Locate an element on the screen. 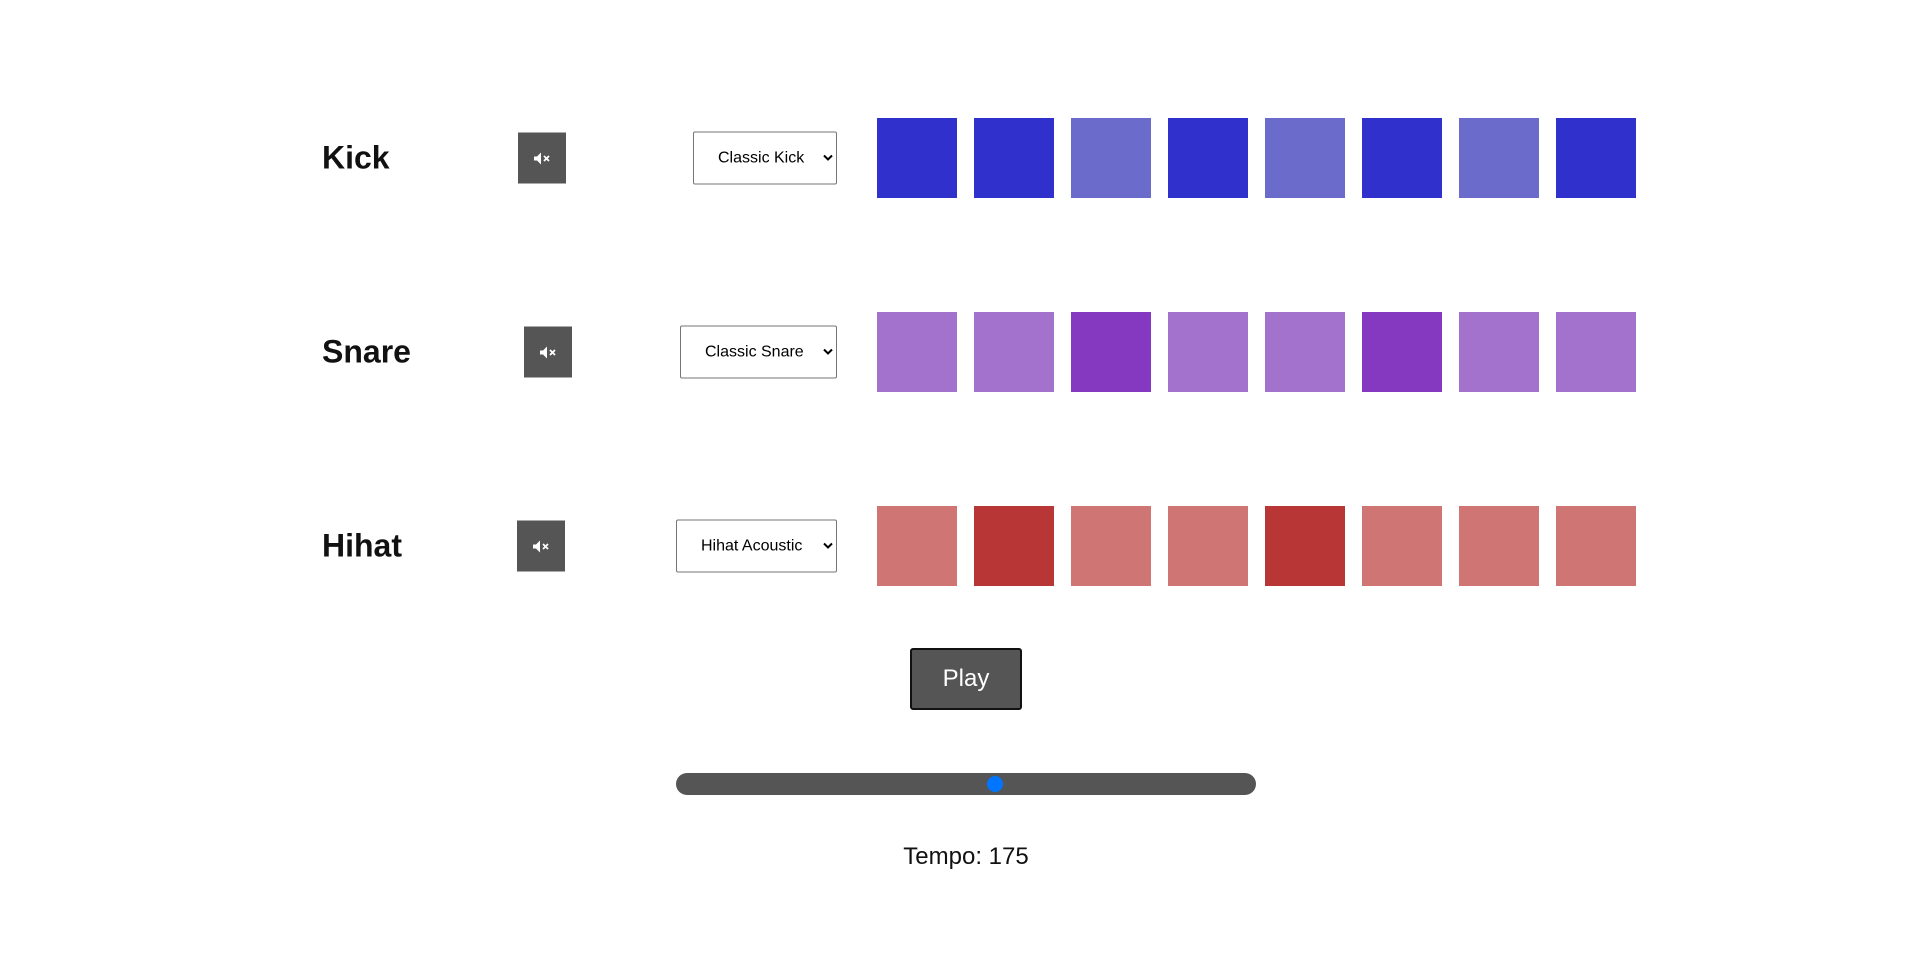 This screenshot has height=969, width=1920. mute-button-snare is located at coordinates (548, 352).